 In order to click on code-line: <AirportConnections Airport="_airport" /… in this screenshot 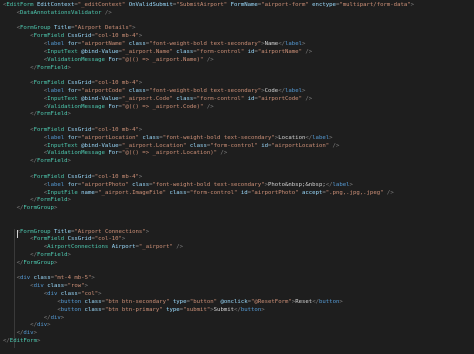, I will do `click(208, 248)`.